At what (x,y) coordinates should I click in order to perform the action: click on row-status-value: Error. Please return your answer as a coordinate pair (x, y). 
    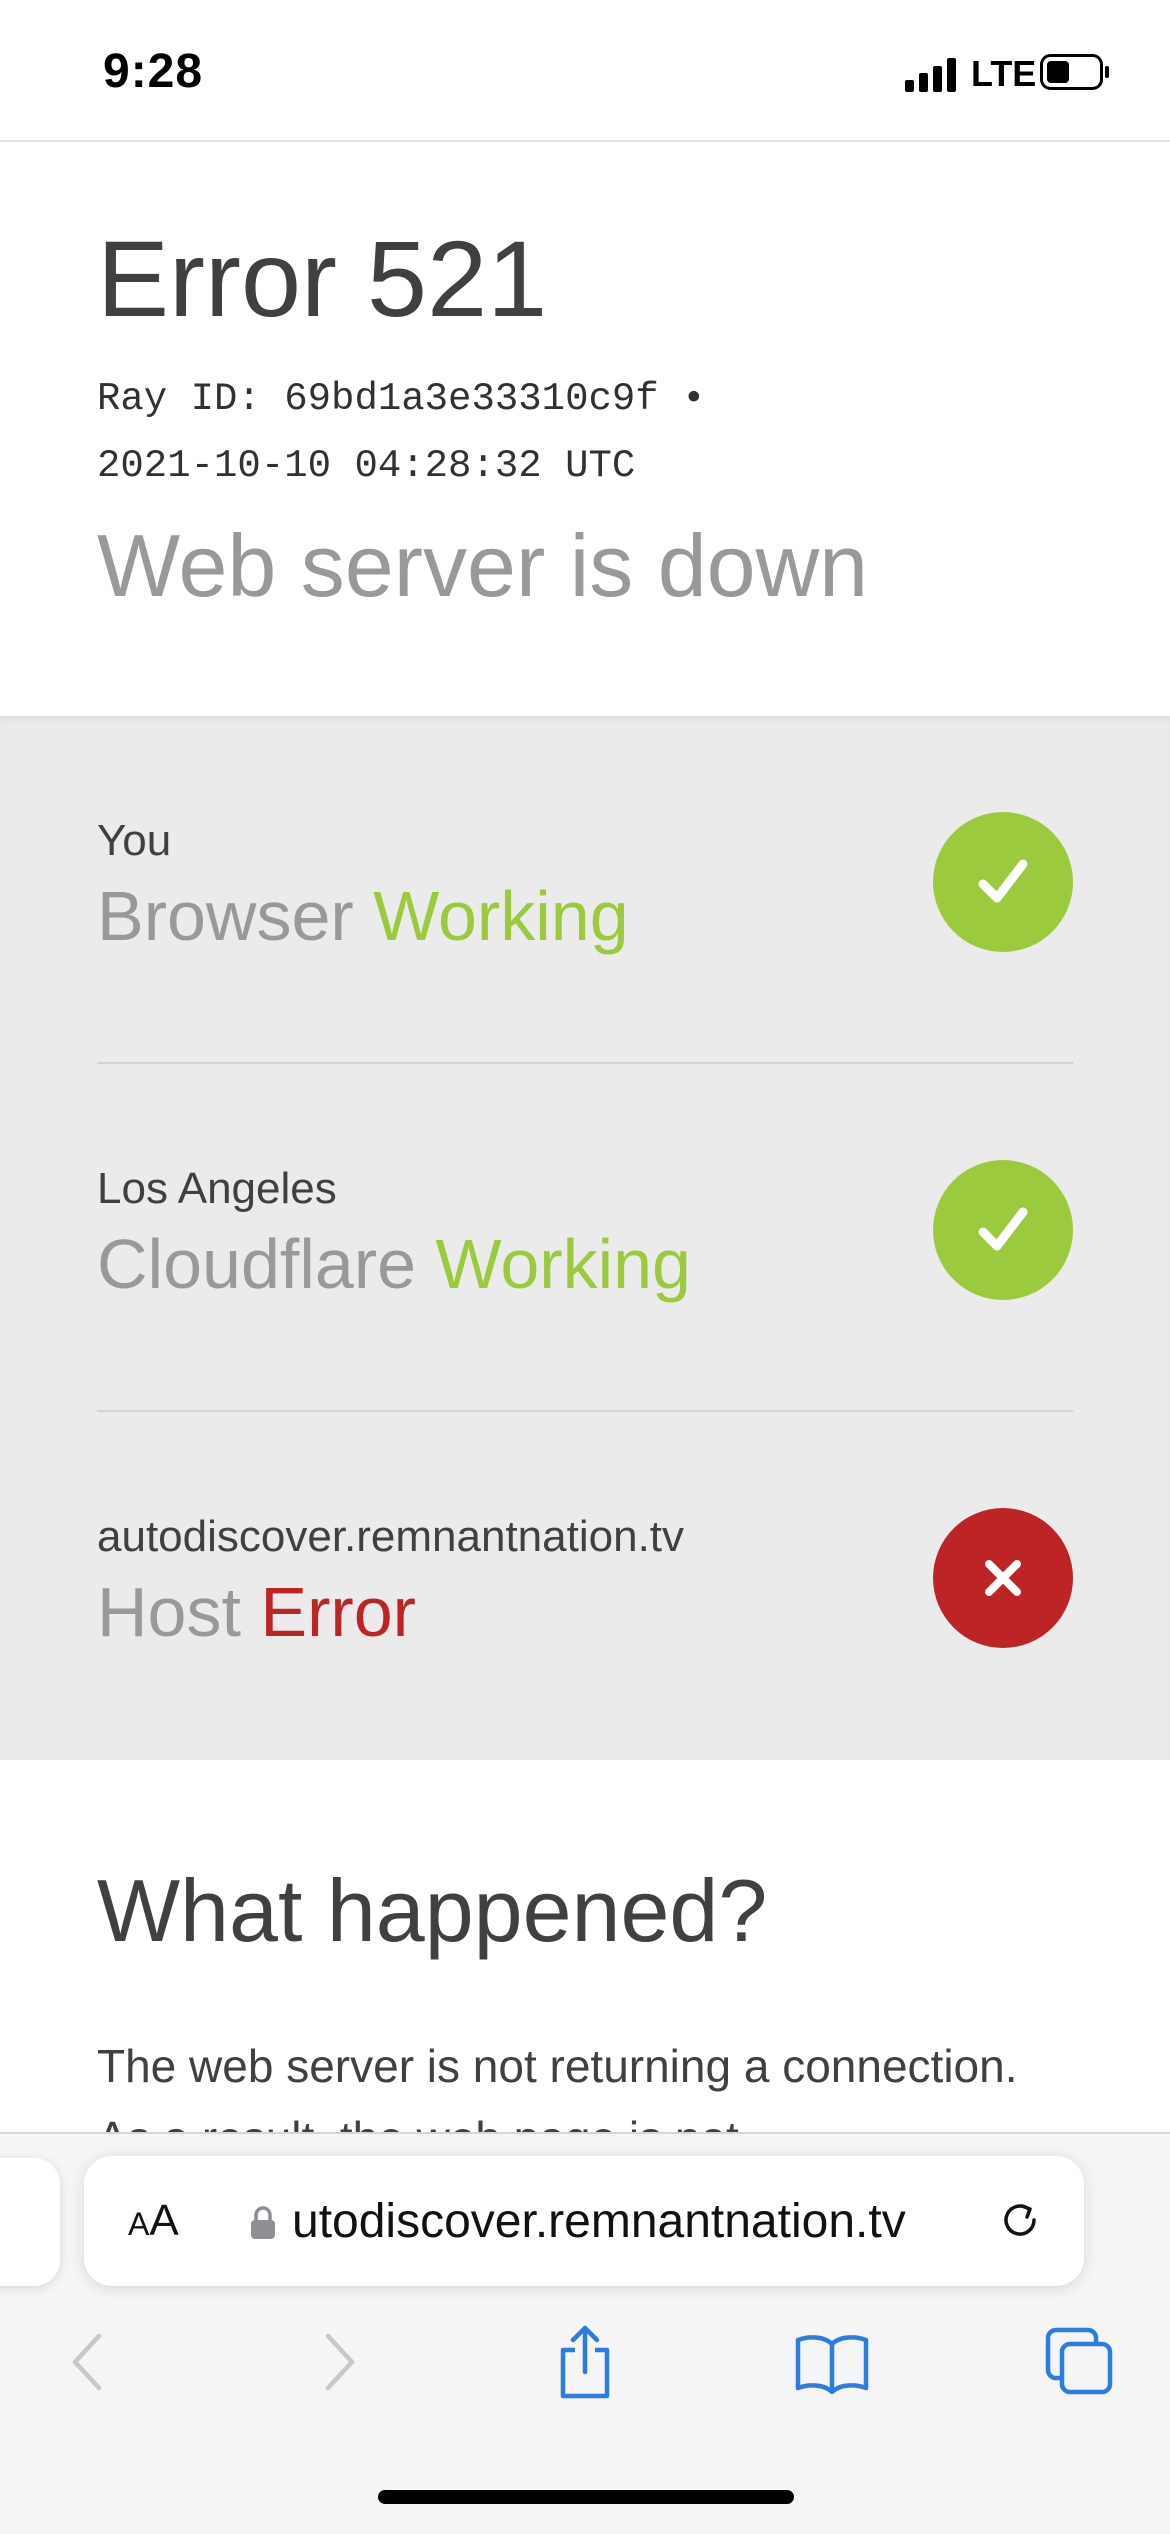
    Looking at the image, I should click on (338, 1612).